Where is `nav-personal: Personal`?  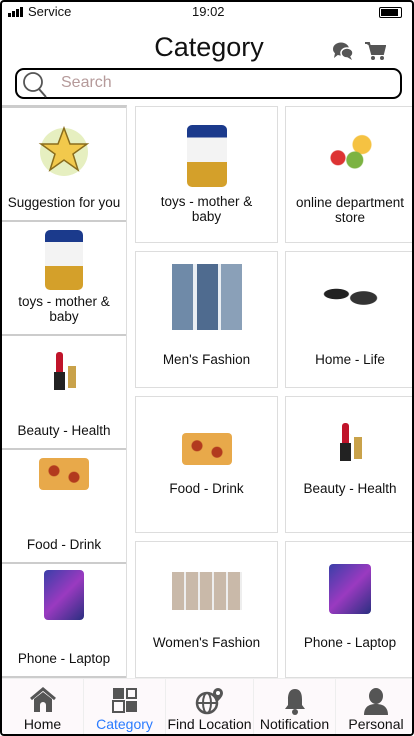
nav-personal: Personal is located at coordinates (374, 706).